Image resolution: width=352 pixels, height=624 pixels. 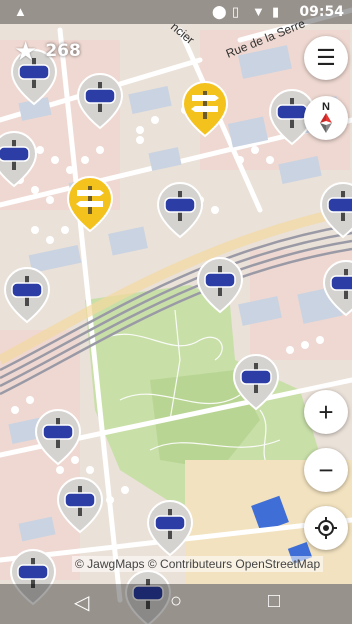 I want to click on home-button: ○, so click(x=176, y=601).